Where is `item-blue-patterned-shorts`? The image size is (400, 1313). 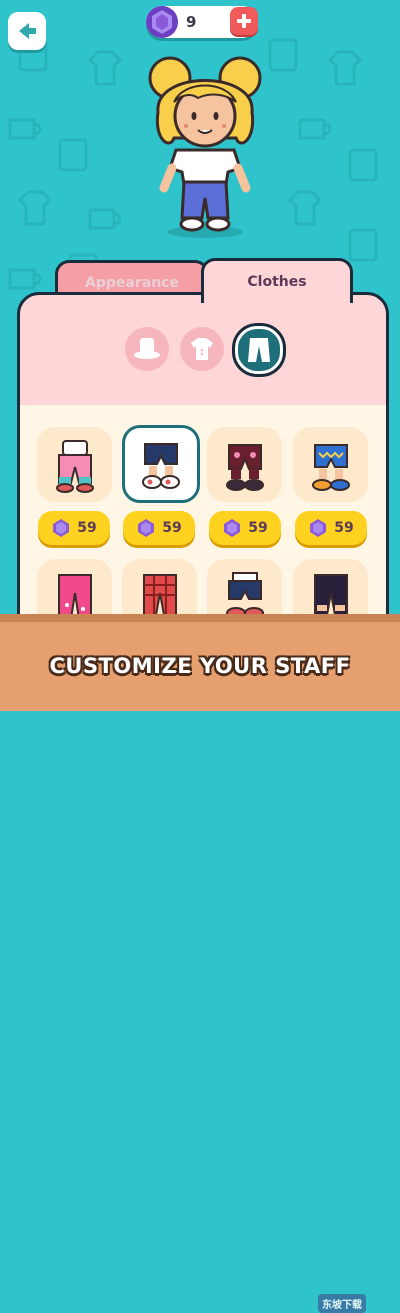 item-blue-patterned-shorts is located at coordinates (330, 464).